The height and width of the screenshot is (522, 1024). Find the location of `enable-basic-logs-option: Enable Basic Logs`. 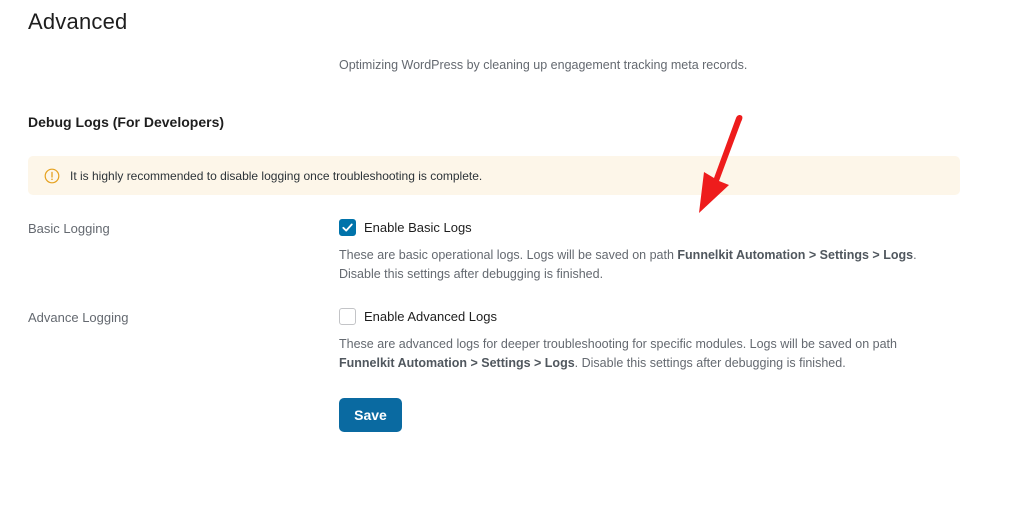

enable-basic-logs-option: Enable Basic Logs is located at coordinates (405, 227).